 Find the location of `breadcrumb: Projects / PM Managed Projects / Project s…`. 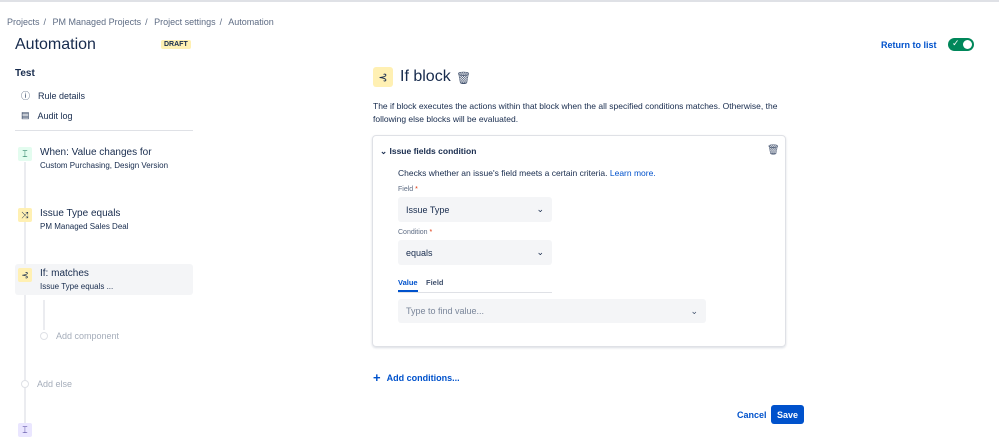

breadcrumb: Projects / PM Managed Projects / Project s… is located at coordinates (140, 22).